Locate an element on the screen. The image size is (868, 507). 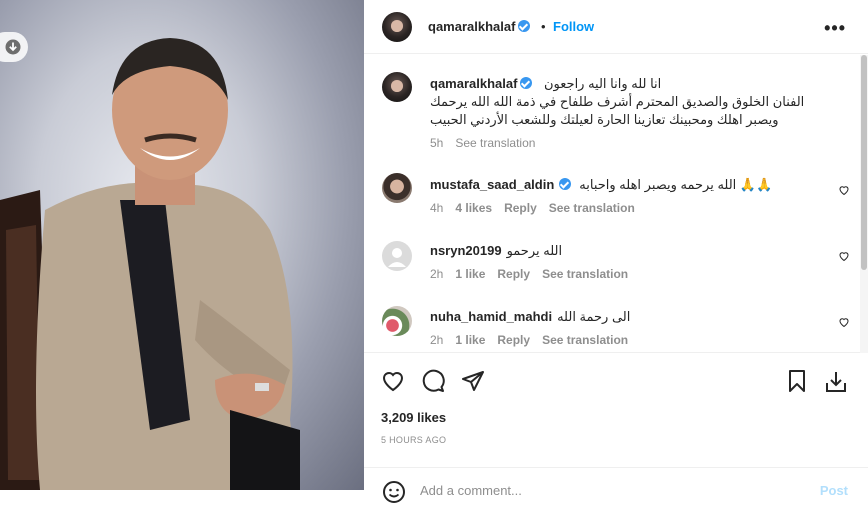
caption-author-avatar is located at coordinates (397, 87).